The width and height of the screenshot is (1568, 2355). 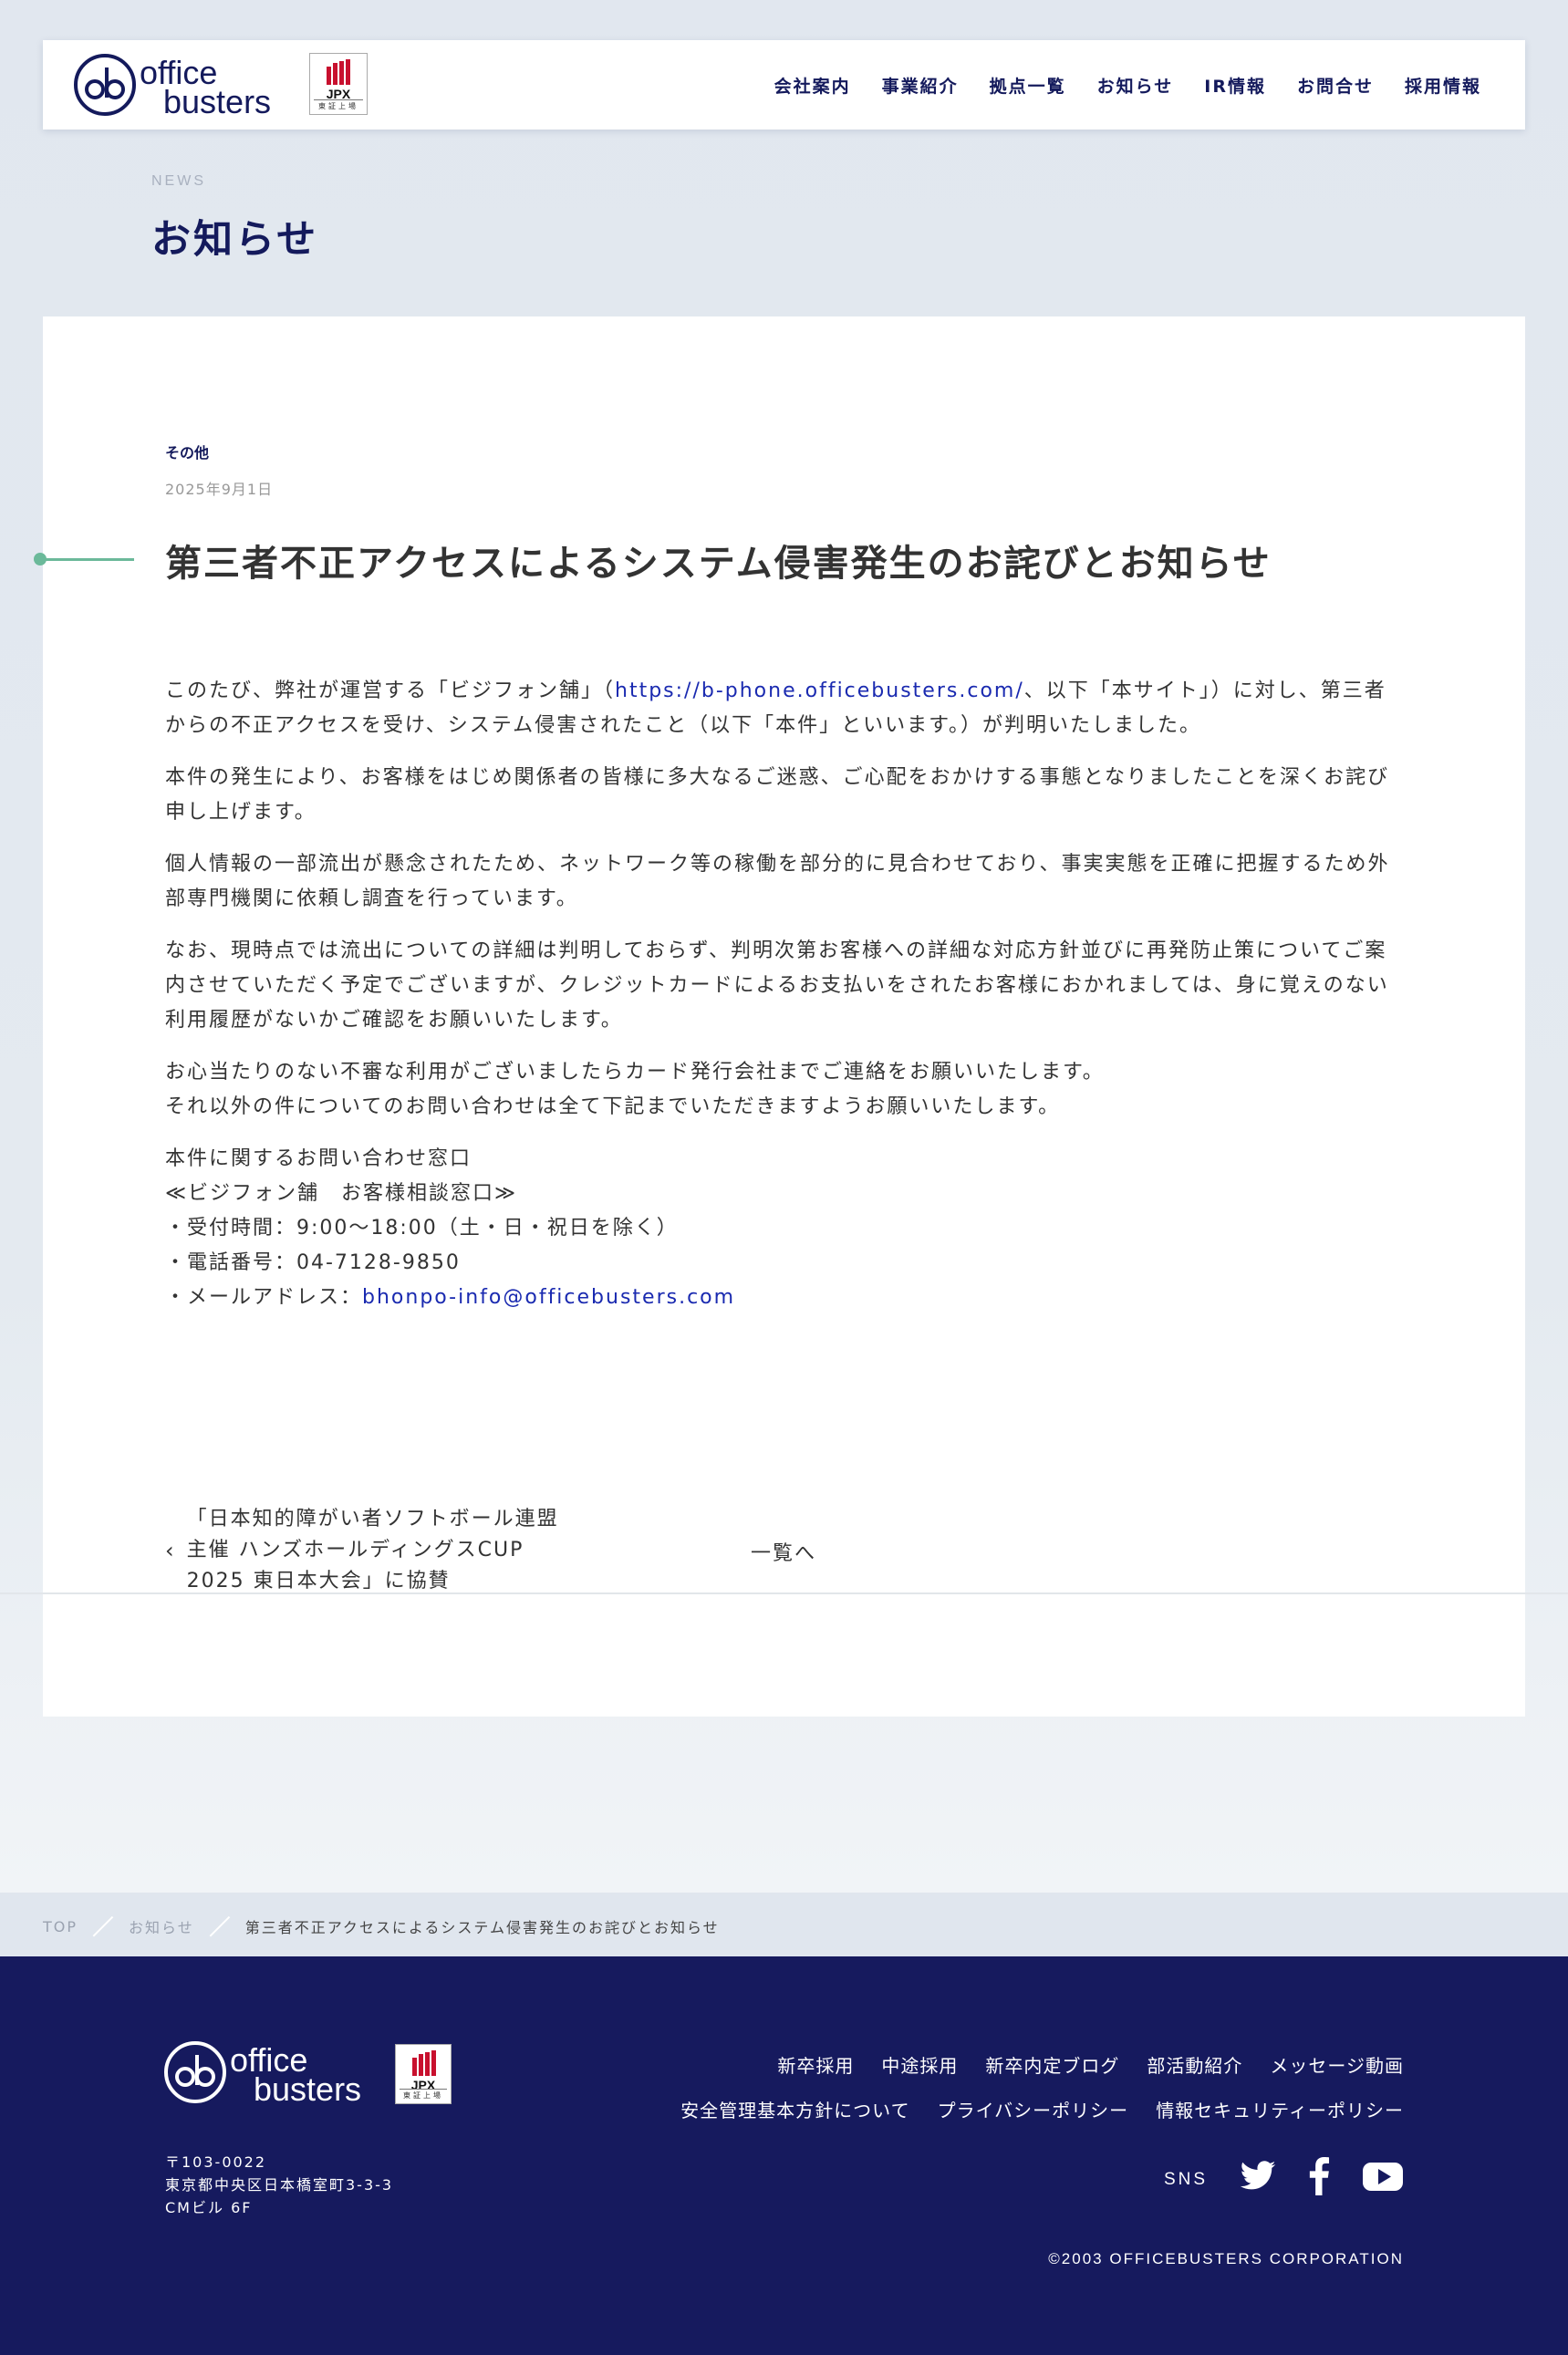 I want to click on company-address: 〒103-0022 東京都中央区日本橋室町3-3-3 CMビル 6F, so click(x=279, y=2185).